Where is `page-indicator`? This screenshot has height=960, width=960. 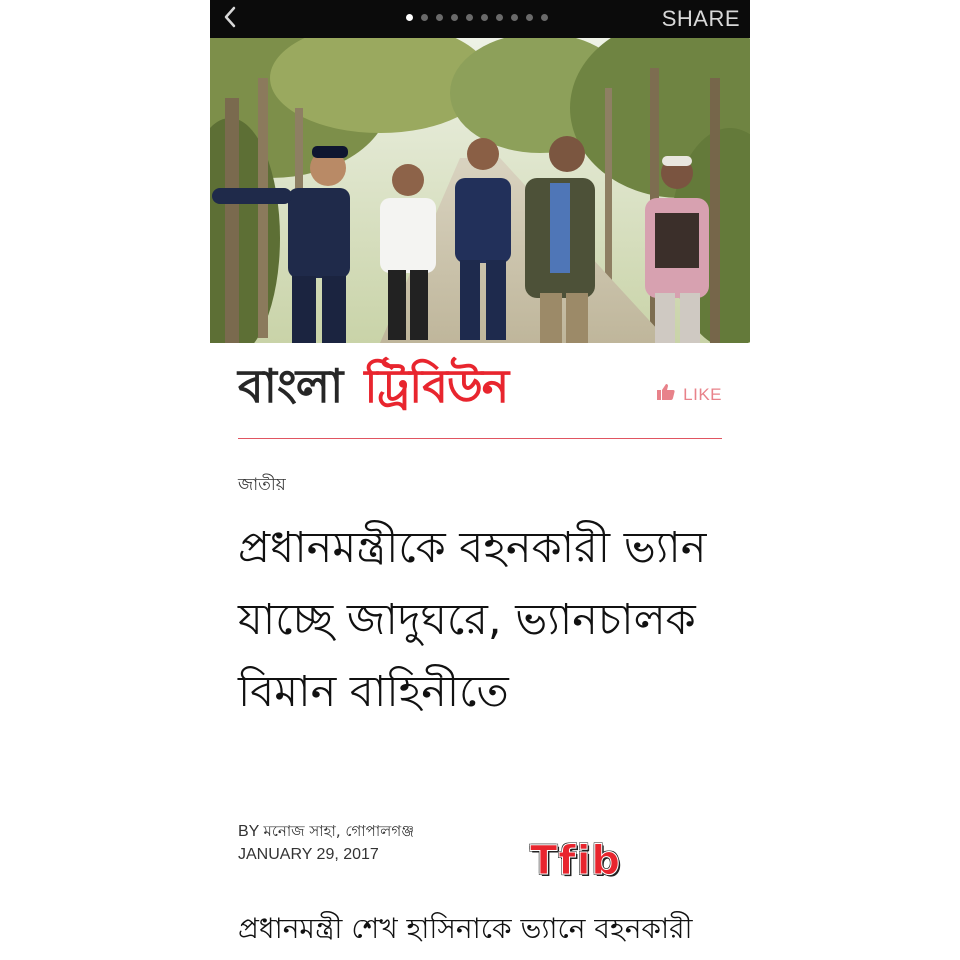
page-indicator is located at coordinates (477, 19).